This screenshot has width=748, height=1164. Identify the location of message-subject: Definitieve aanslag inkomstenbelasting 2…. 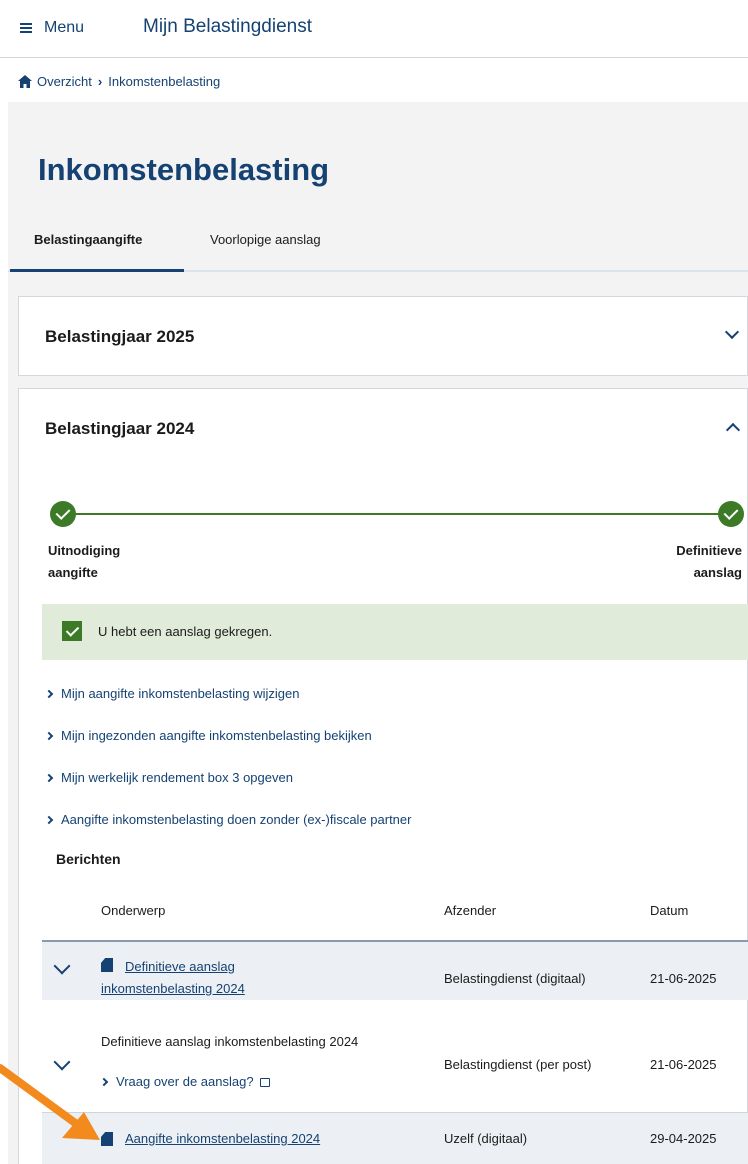
(230, 1041).